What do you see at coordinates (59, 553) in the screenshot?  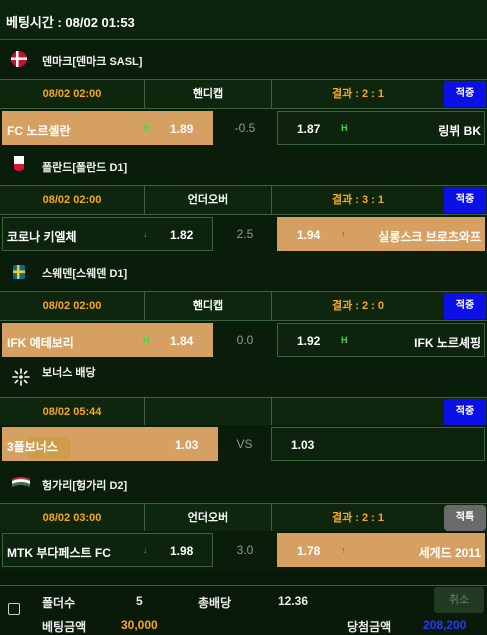 I see `home-team-name: MTK 부다페스트 FC` at bounding box center [59, 553].